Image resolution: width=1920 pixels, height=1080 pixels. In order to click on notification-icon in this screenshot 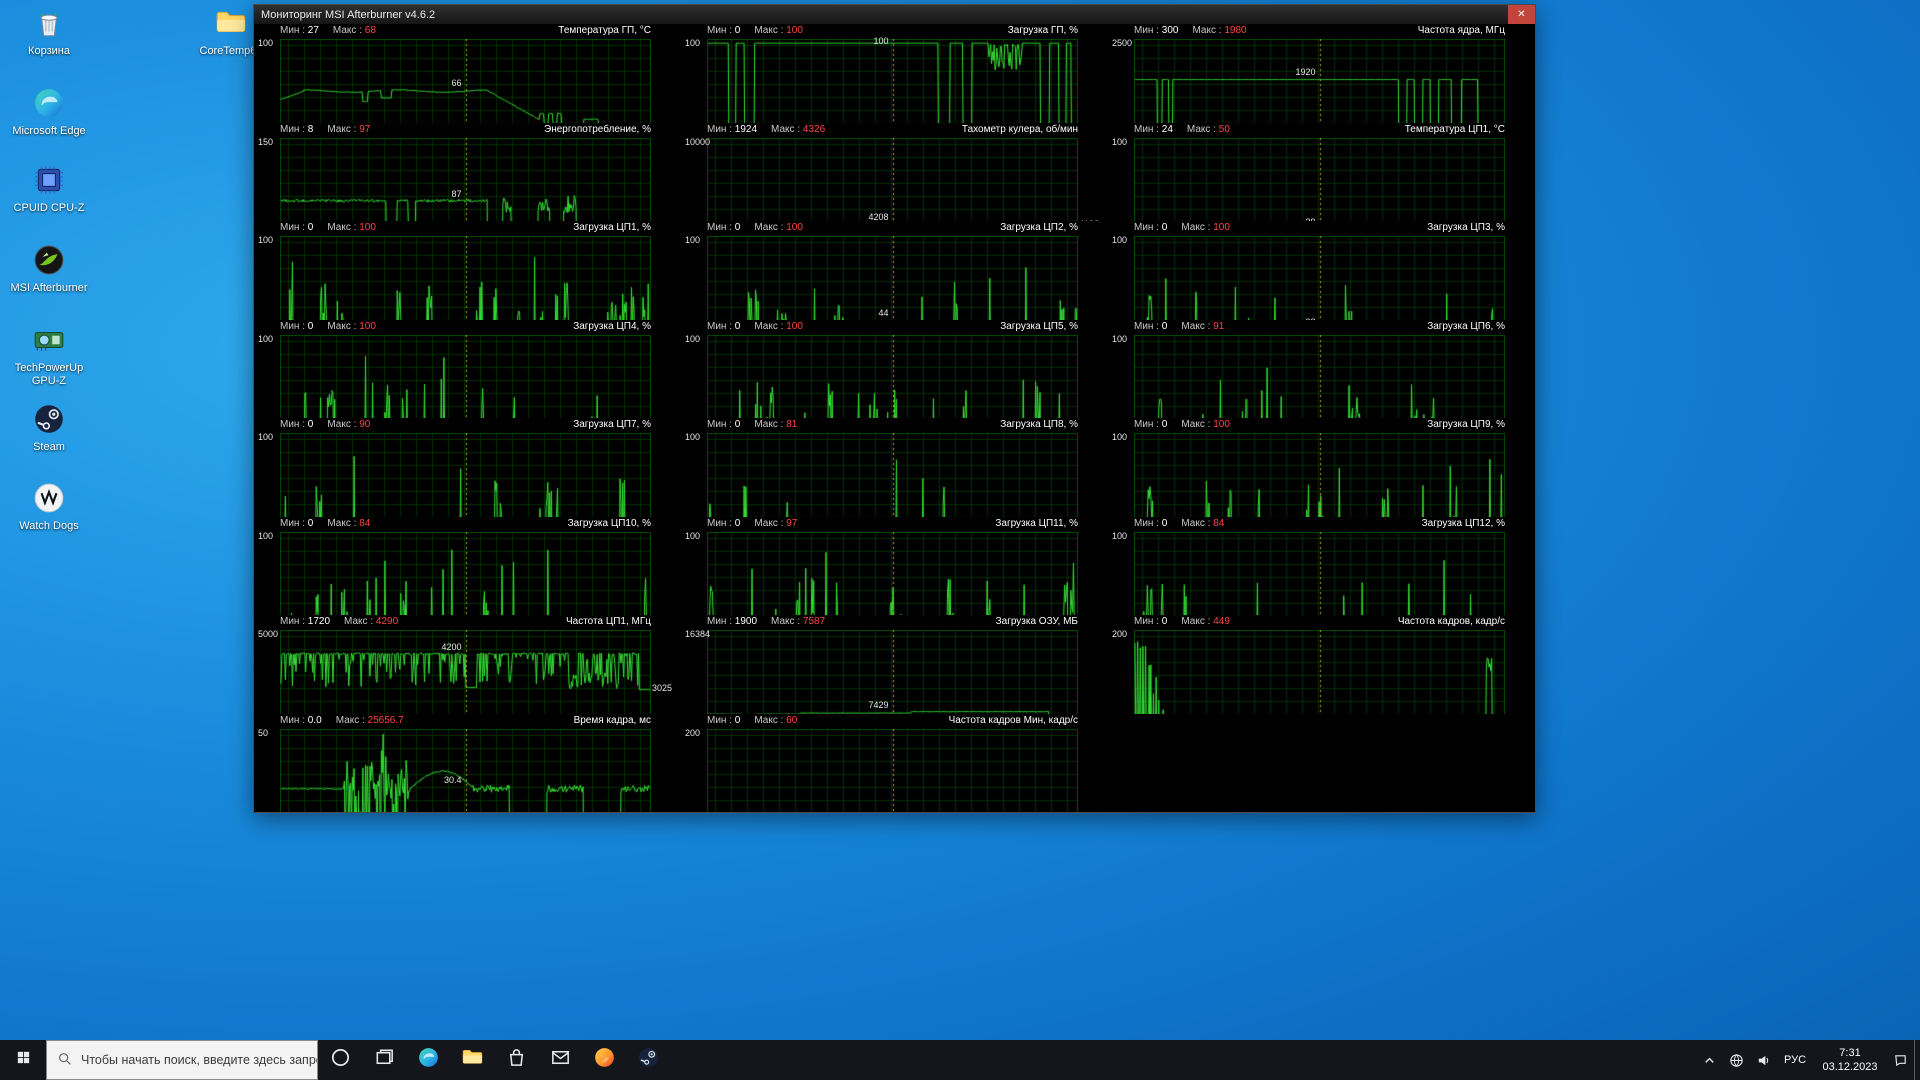, I will do `click(1900, 1060)`.